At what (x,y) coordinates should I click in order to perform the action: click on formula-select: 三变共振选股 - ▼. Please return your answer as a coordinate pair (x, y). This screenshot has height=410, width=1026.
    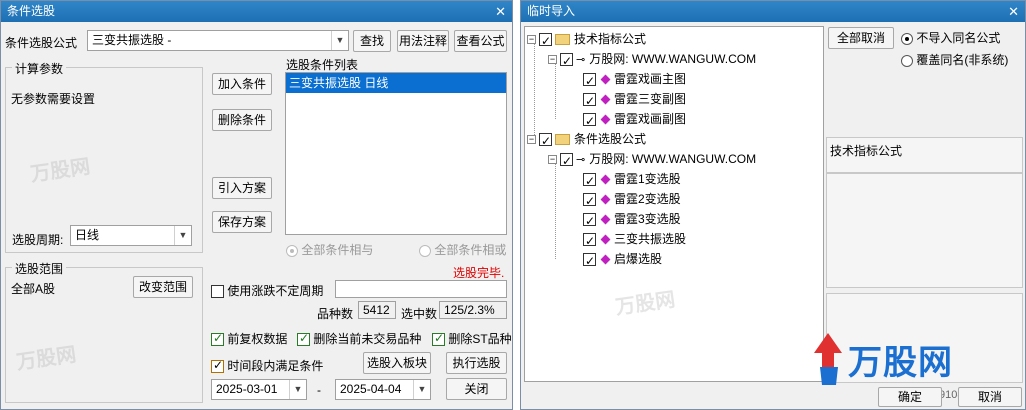
    Looking at the image, I should click on (218, 40).